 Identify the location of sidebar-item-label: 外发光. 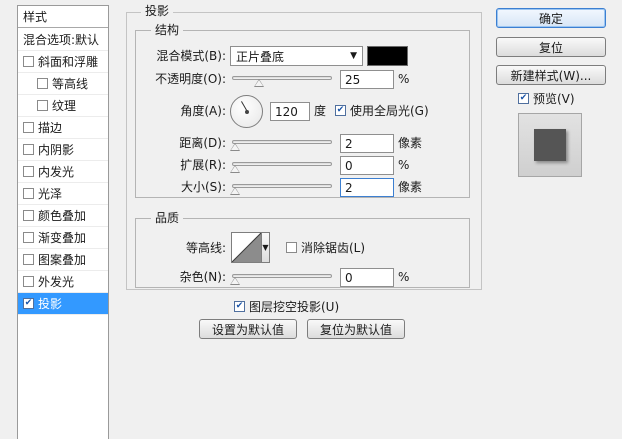
(56, 282).